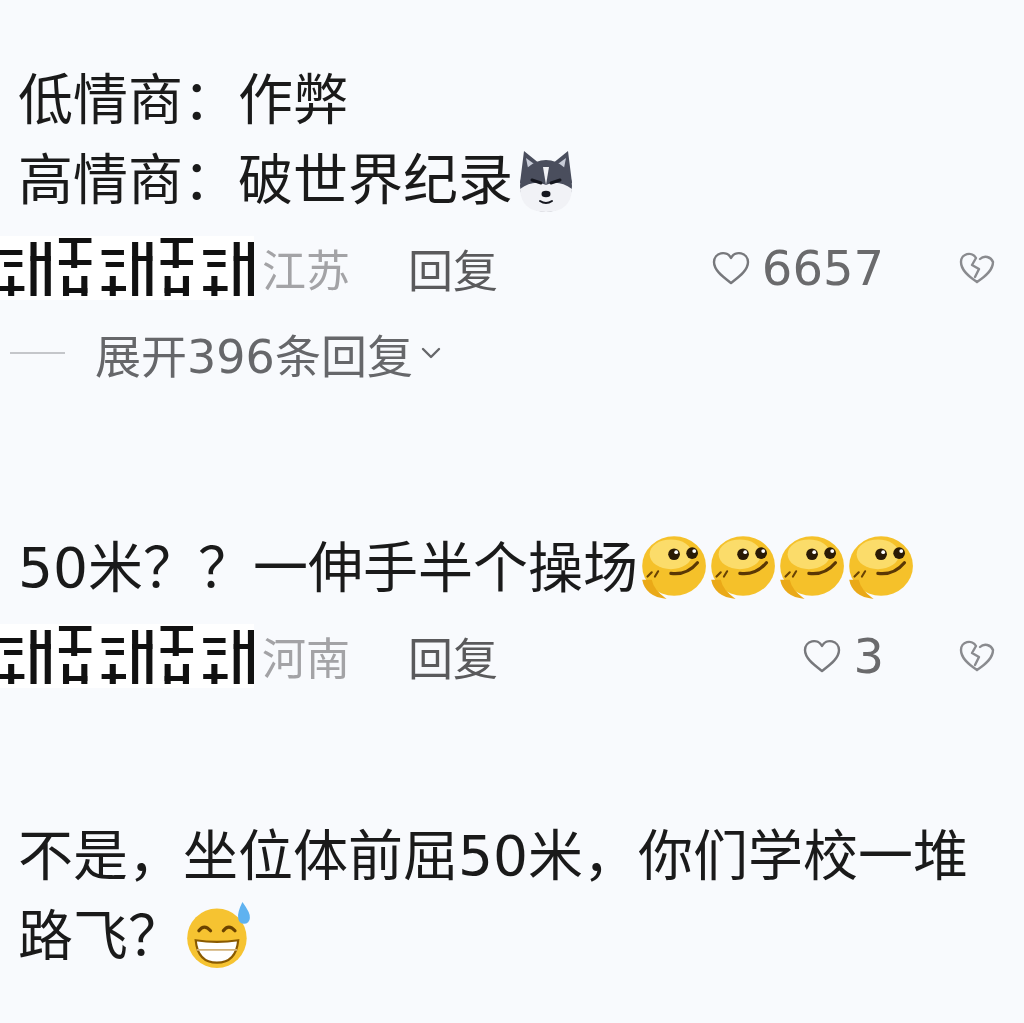  I want to click on like-button: 6657, so click(797, 268).